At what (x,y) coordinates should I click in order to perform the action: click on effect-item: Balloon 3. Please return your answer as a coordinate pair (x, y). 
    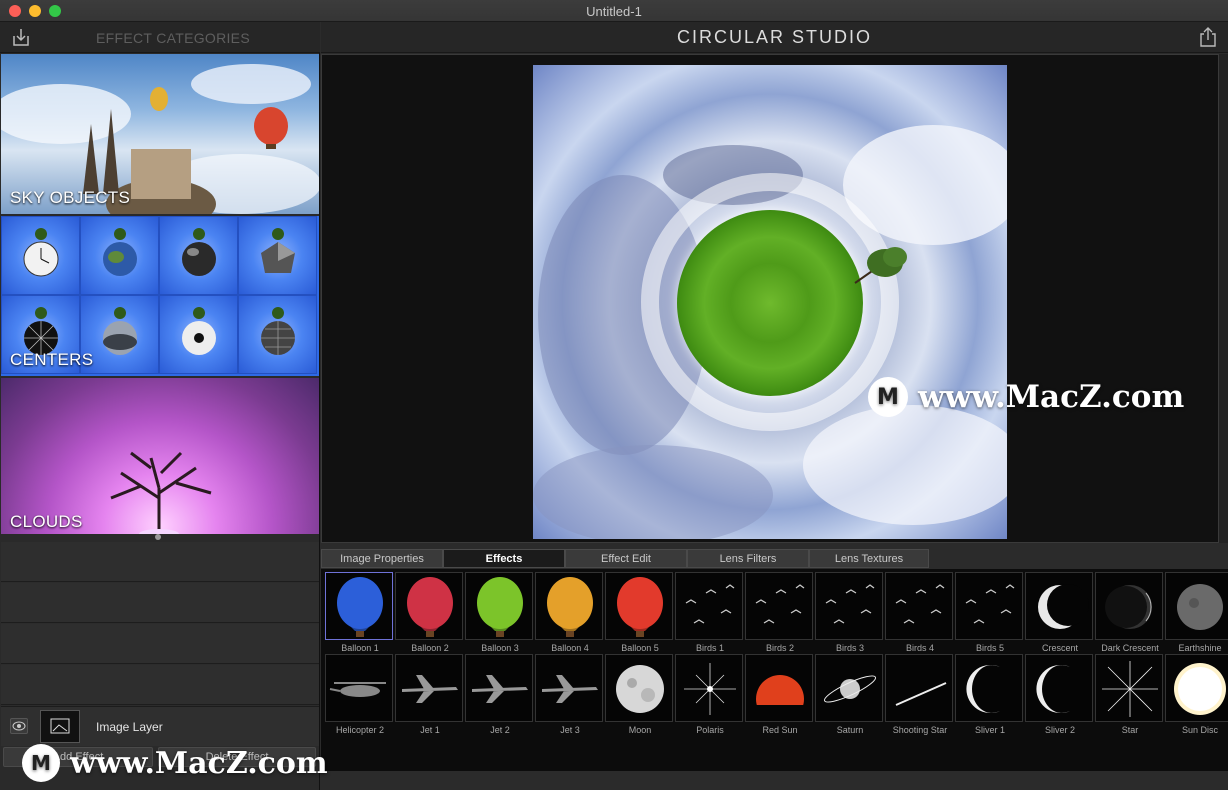
    Looking at the image, I should click on (500, 613).